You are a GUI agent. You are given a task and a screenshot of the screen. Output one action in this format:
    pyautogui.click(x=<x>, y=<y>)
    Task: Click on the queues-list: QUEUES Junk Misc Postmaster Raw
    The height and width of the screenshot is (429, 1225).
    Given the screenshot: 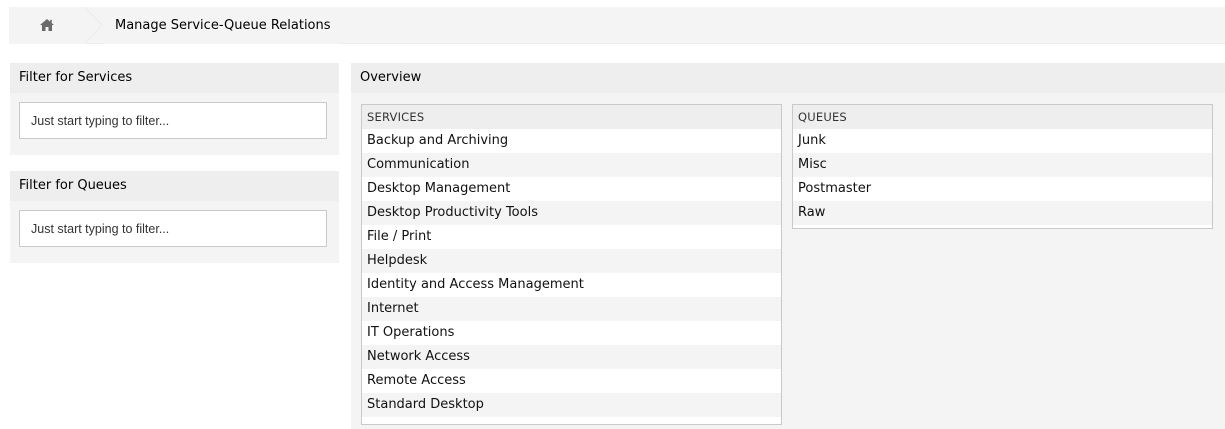 What is the action you would take?
    pyautogui.click(x=1002, y=166)
    